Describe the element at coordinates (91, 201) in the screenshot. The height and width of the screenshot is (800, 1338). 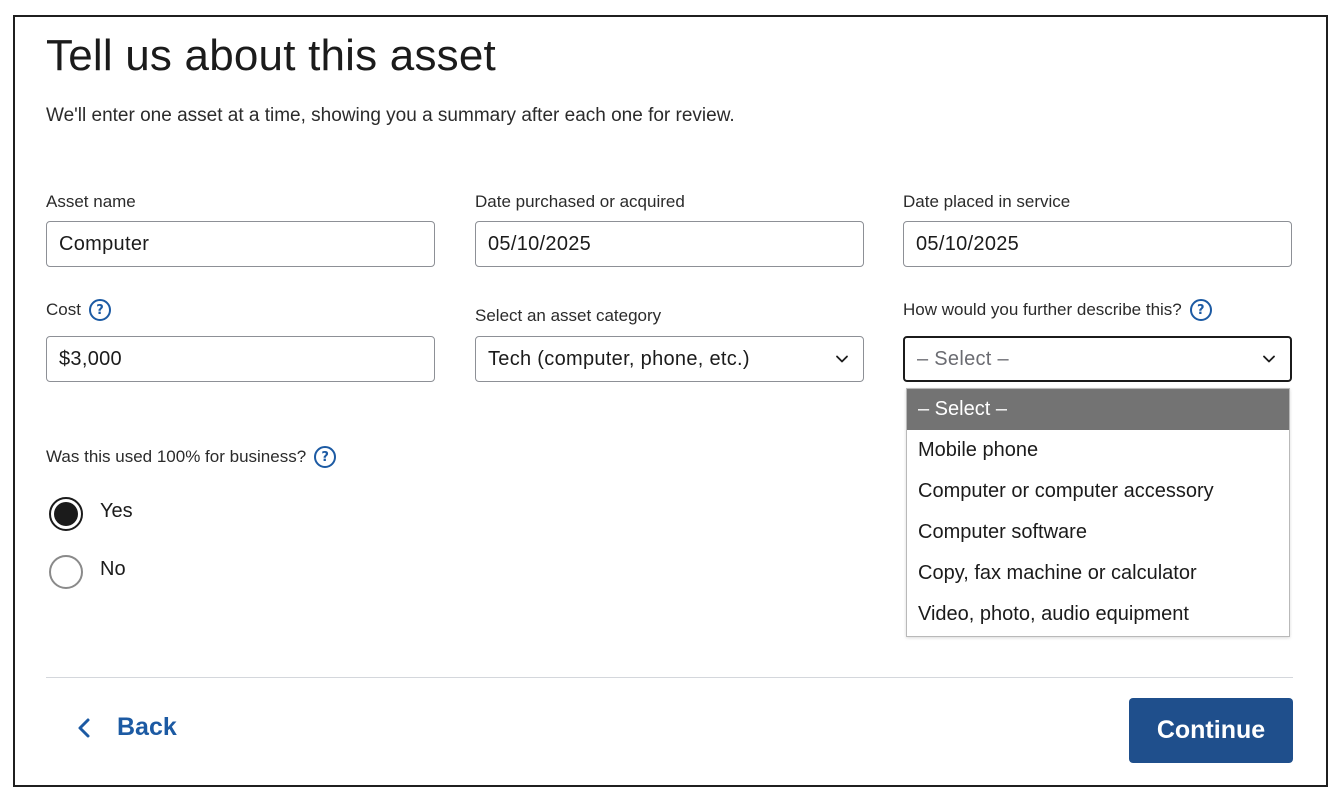
I see `asset-name-label: Asset name` at that location.